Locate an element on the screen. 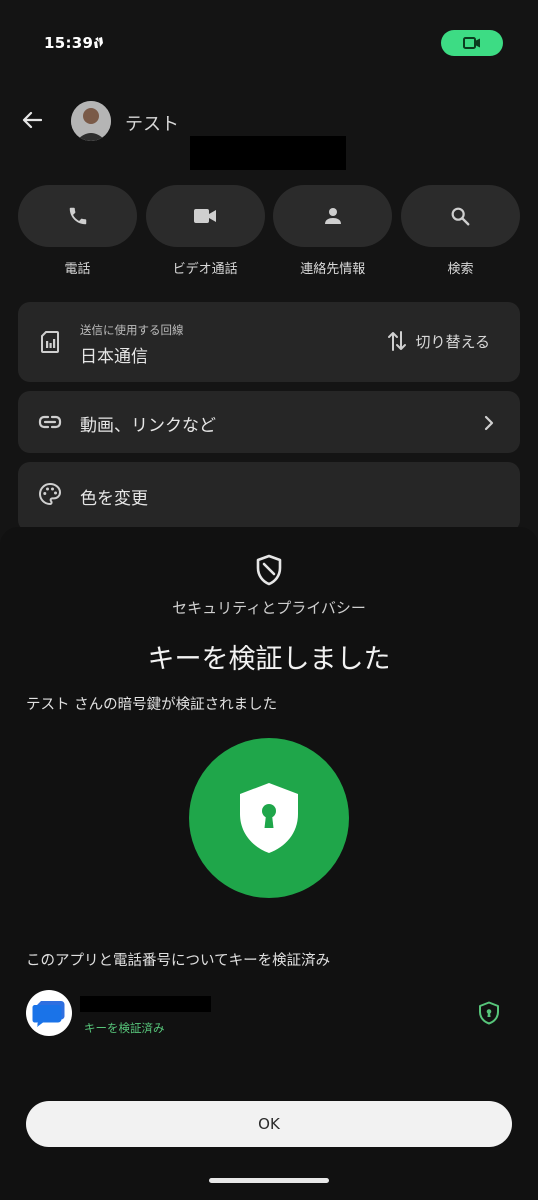 This screenshot has height=1200, width=538. search-icon is located at coordinates (461, 216).